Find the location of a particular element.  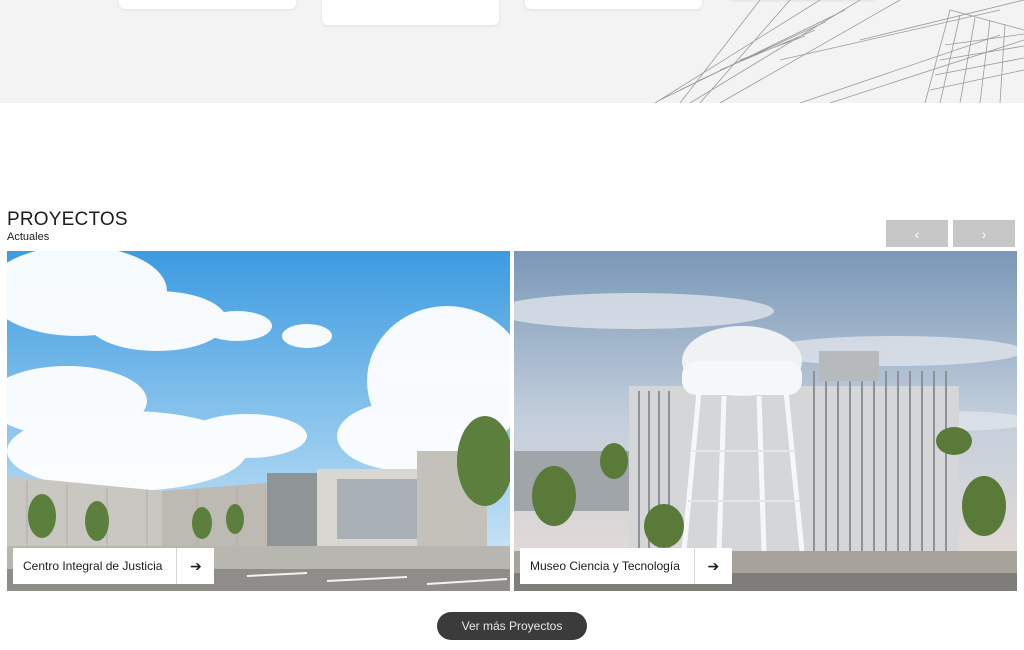

project-name: Centro Integral de Justicia is located at coordinates (95, 566).